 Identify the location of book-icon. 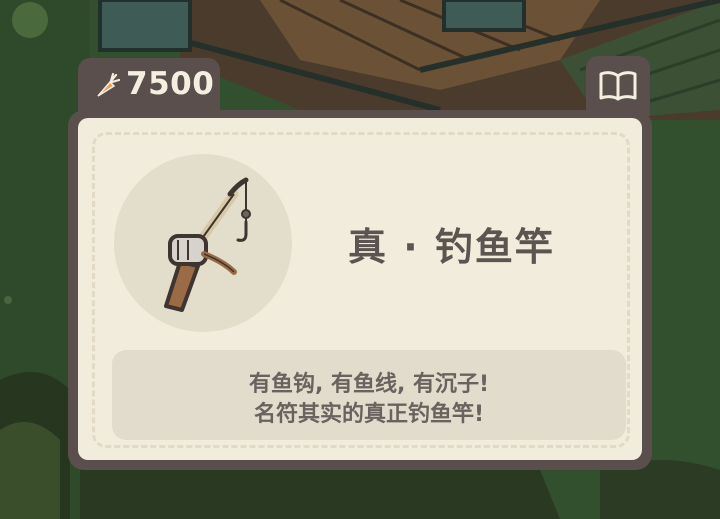
(618, 86).